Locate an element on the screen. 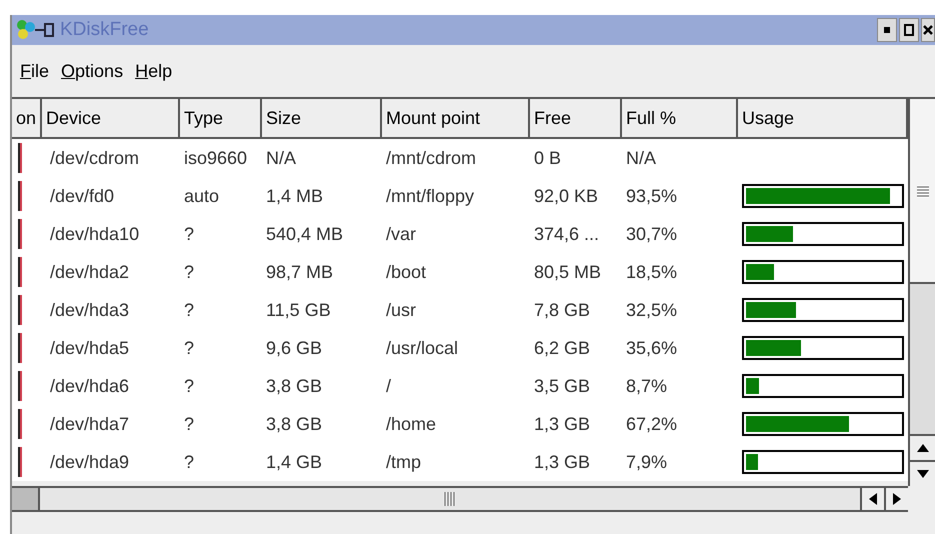  table-cell-text: 18,5% is located at coordinates (652, 272).